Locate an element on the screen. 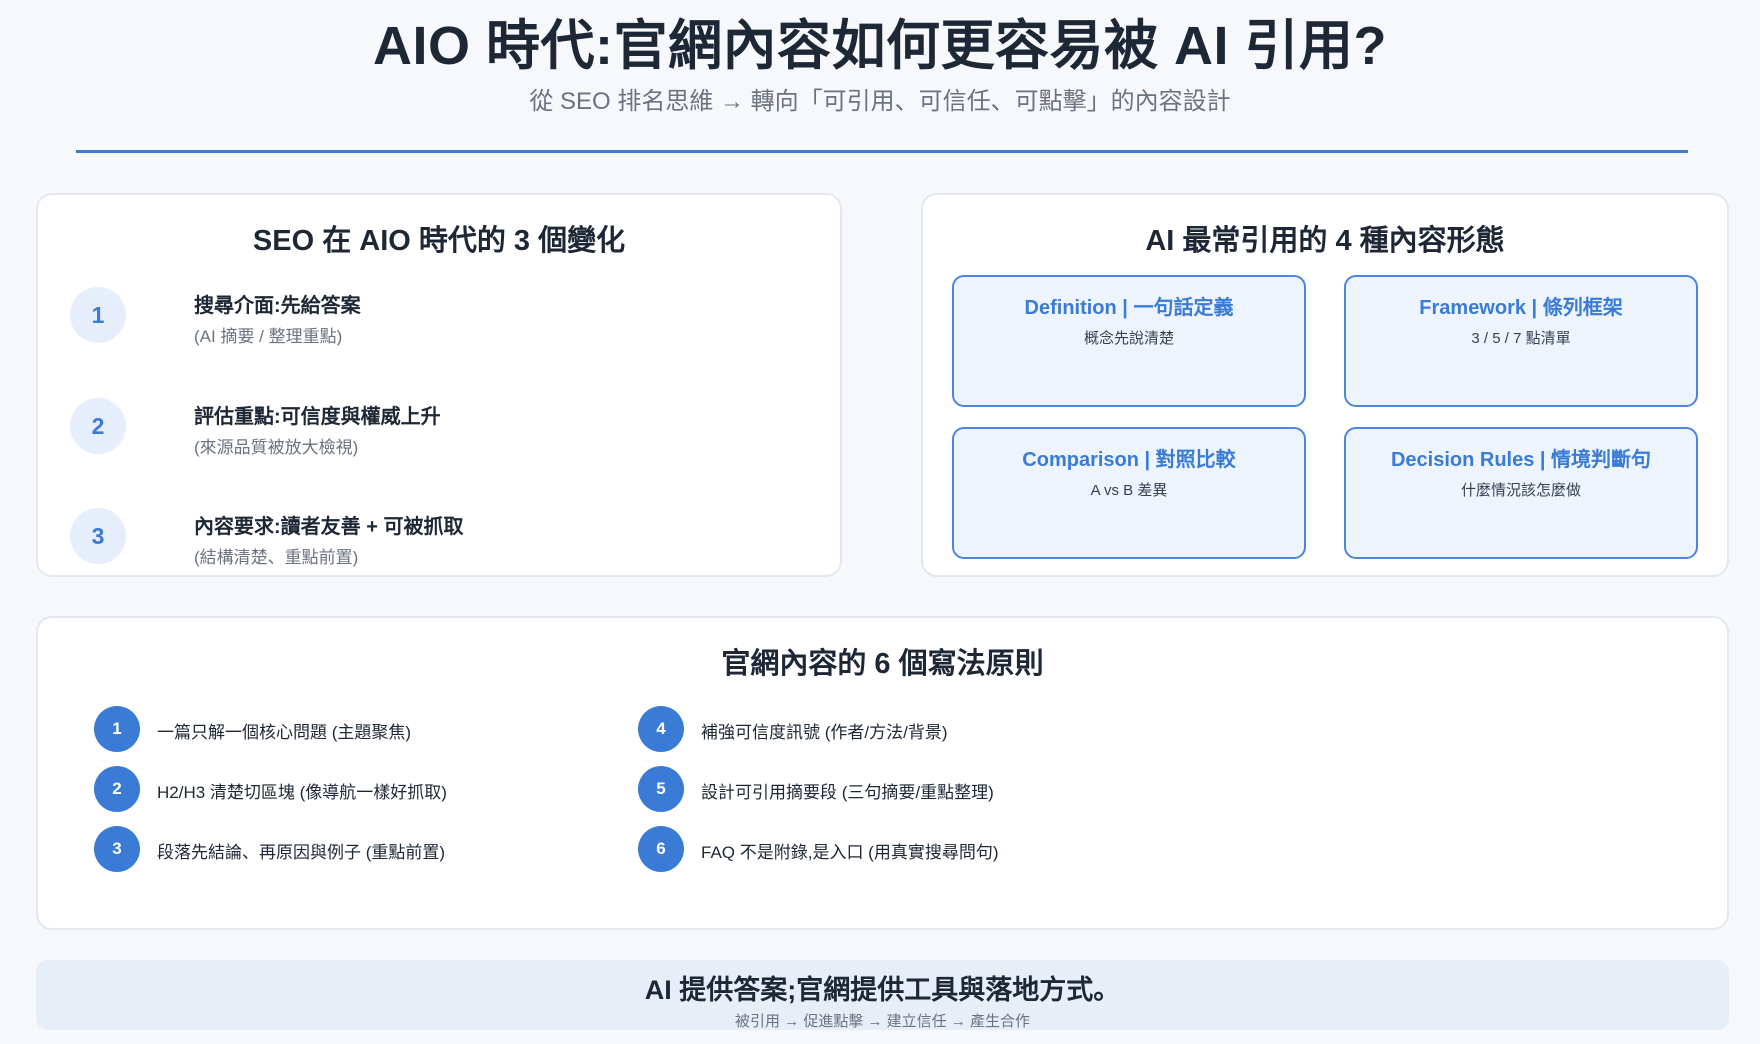 Image resolution: width=1760 pixels, height=1044 pixels. form-framework-box: Framework | 條列框架 3 / 5 / 7 點清單 is located at coordinates (1521, 341).